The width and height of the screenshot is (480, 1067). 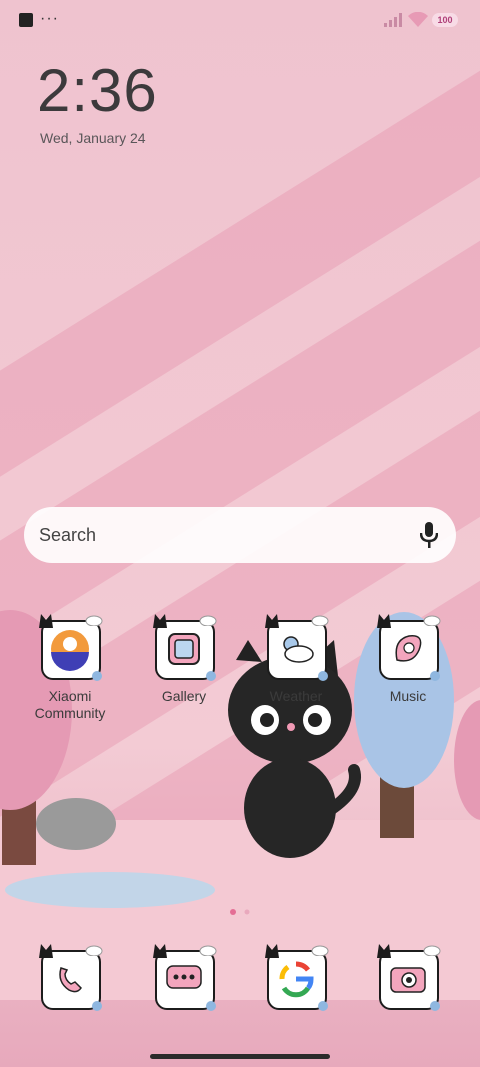 What do you see at coordinates (70, 704) in the screenshot?
I see `app-label: Xiaomi Community` at bounding box center [70, 704].